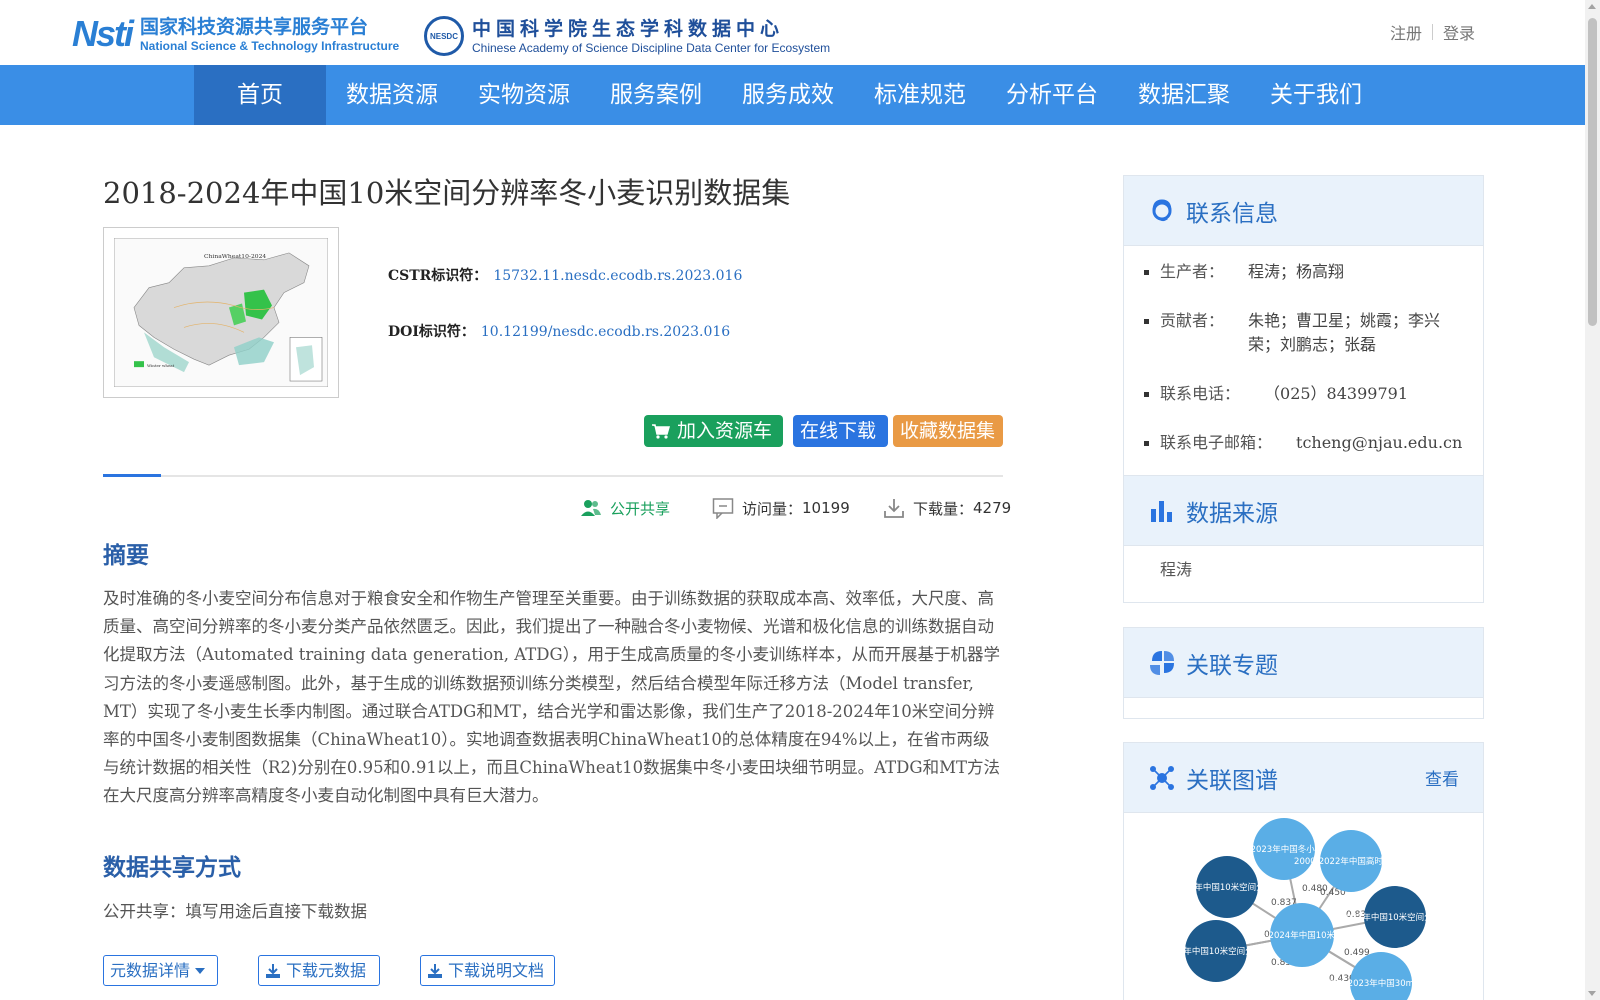 This screenshot has width=1600, height=1000. I want to click on nav-item-7: 数据汇聚, so click(1184, 95).